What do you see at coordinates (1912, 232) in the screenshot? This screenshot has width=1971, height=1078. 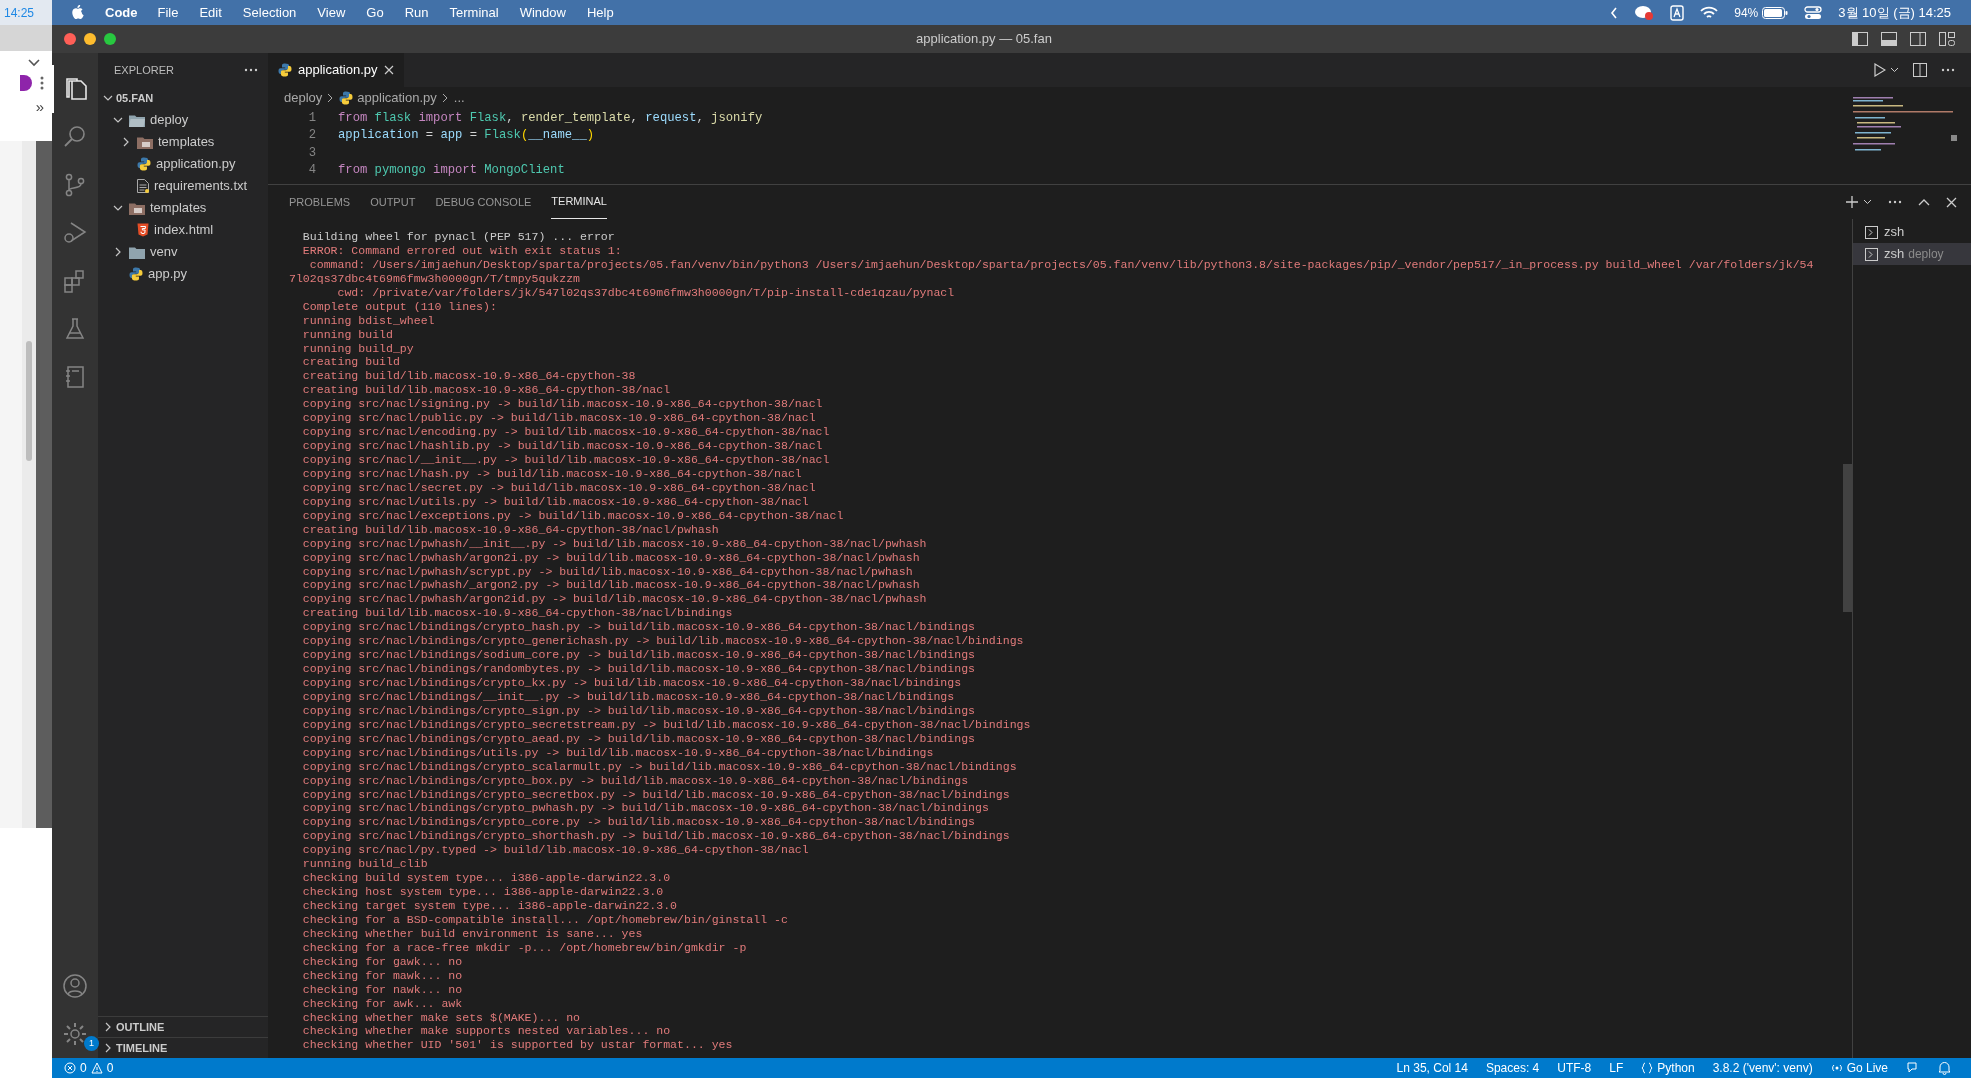 I see `terminal-instance: zsh` at bounding box center [1912, 232].